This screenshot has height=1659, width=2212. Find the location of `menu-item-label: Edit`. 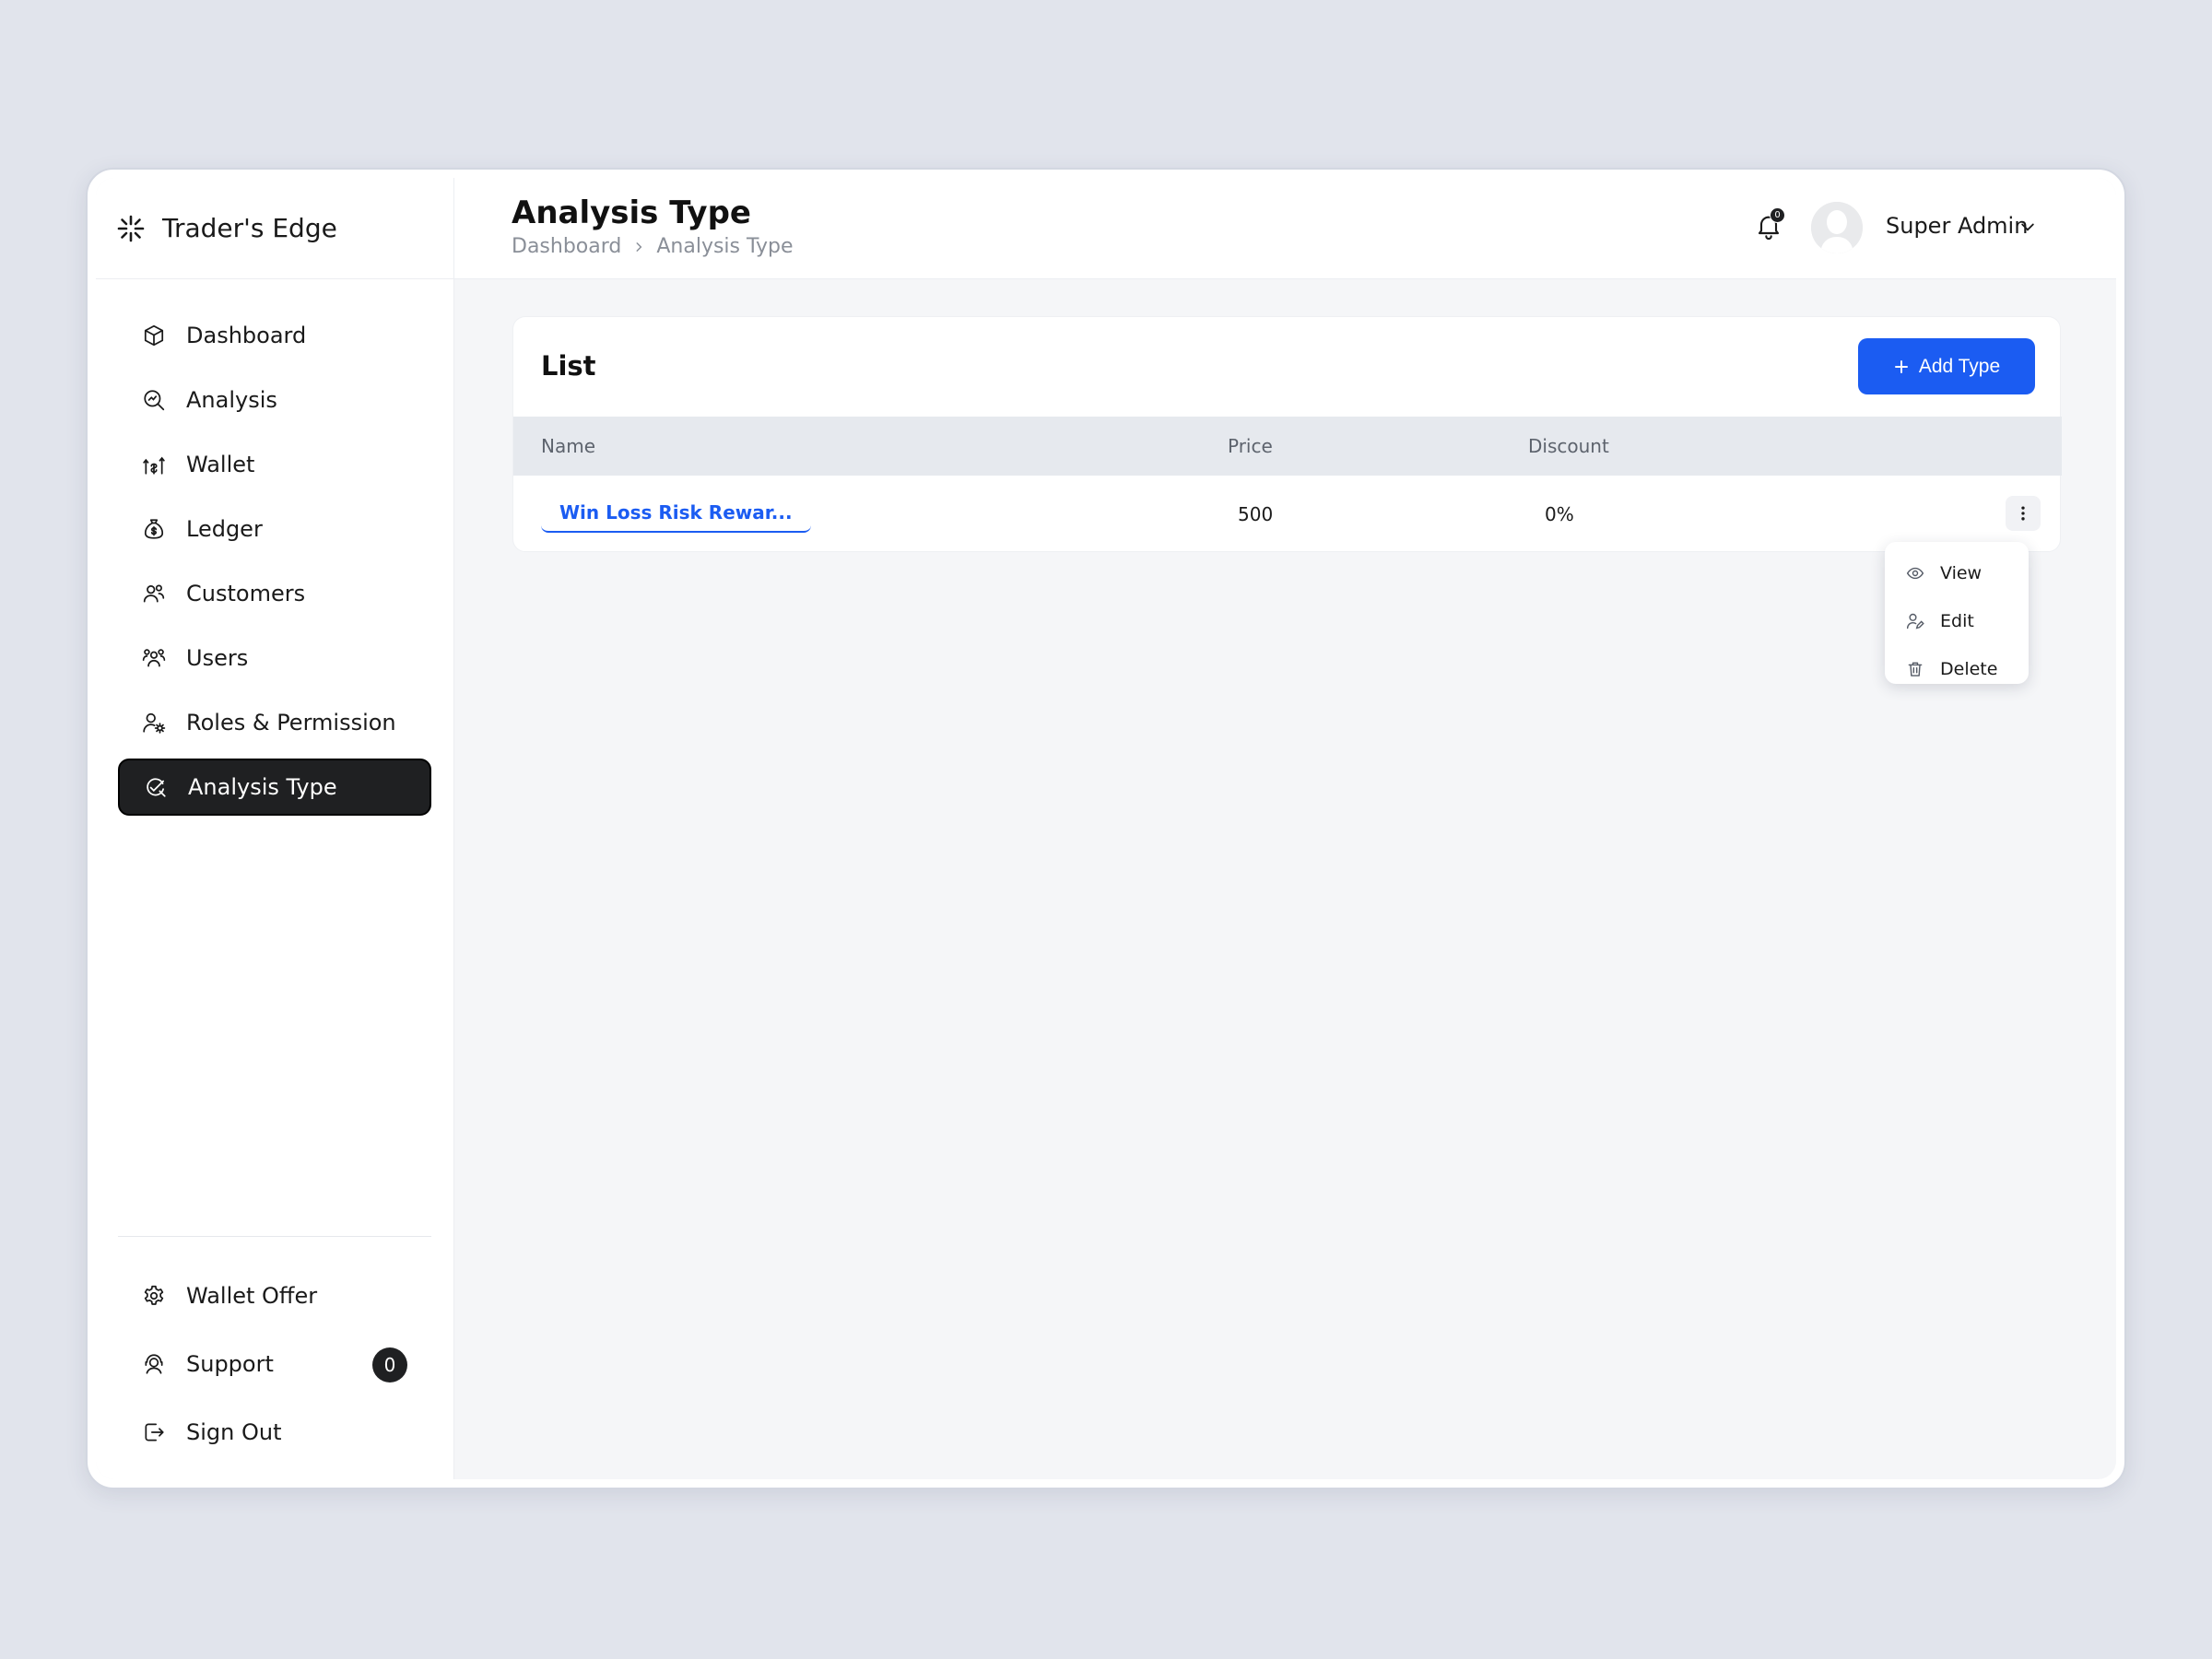

menu-item-label: Edit is located at coordinates (1957, 621).